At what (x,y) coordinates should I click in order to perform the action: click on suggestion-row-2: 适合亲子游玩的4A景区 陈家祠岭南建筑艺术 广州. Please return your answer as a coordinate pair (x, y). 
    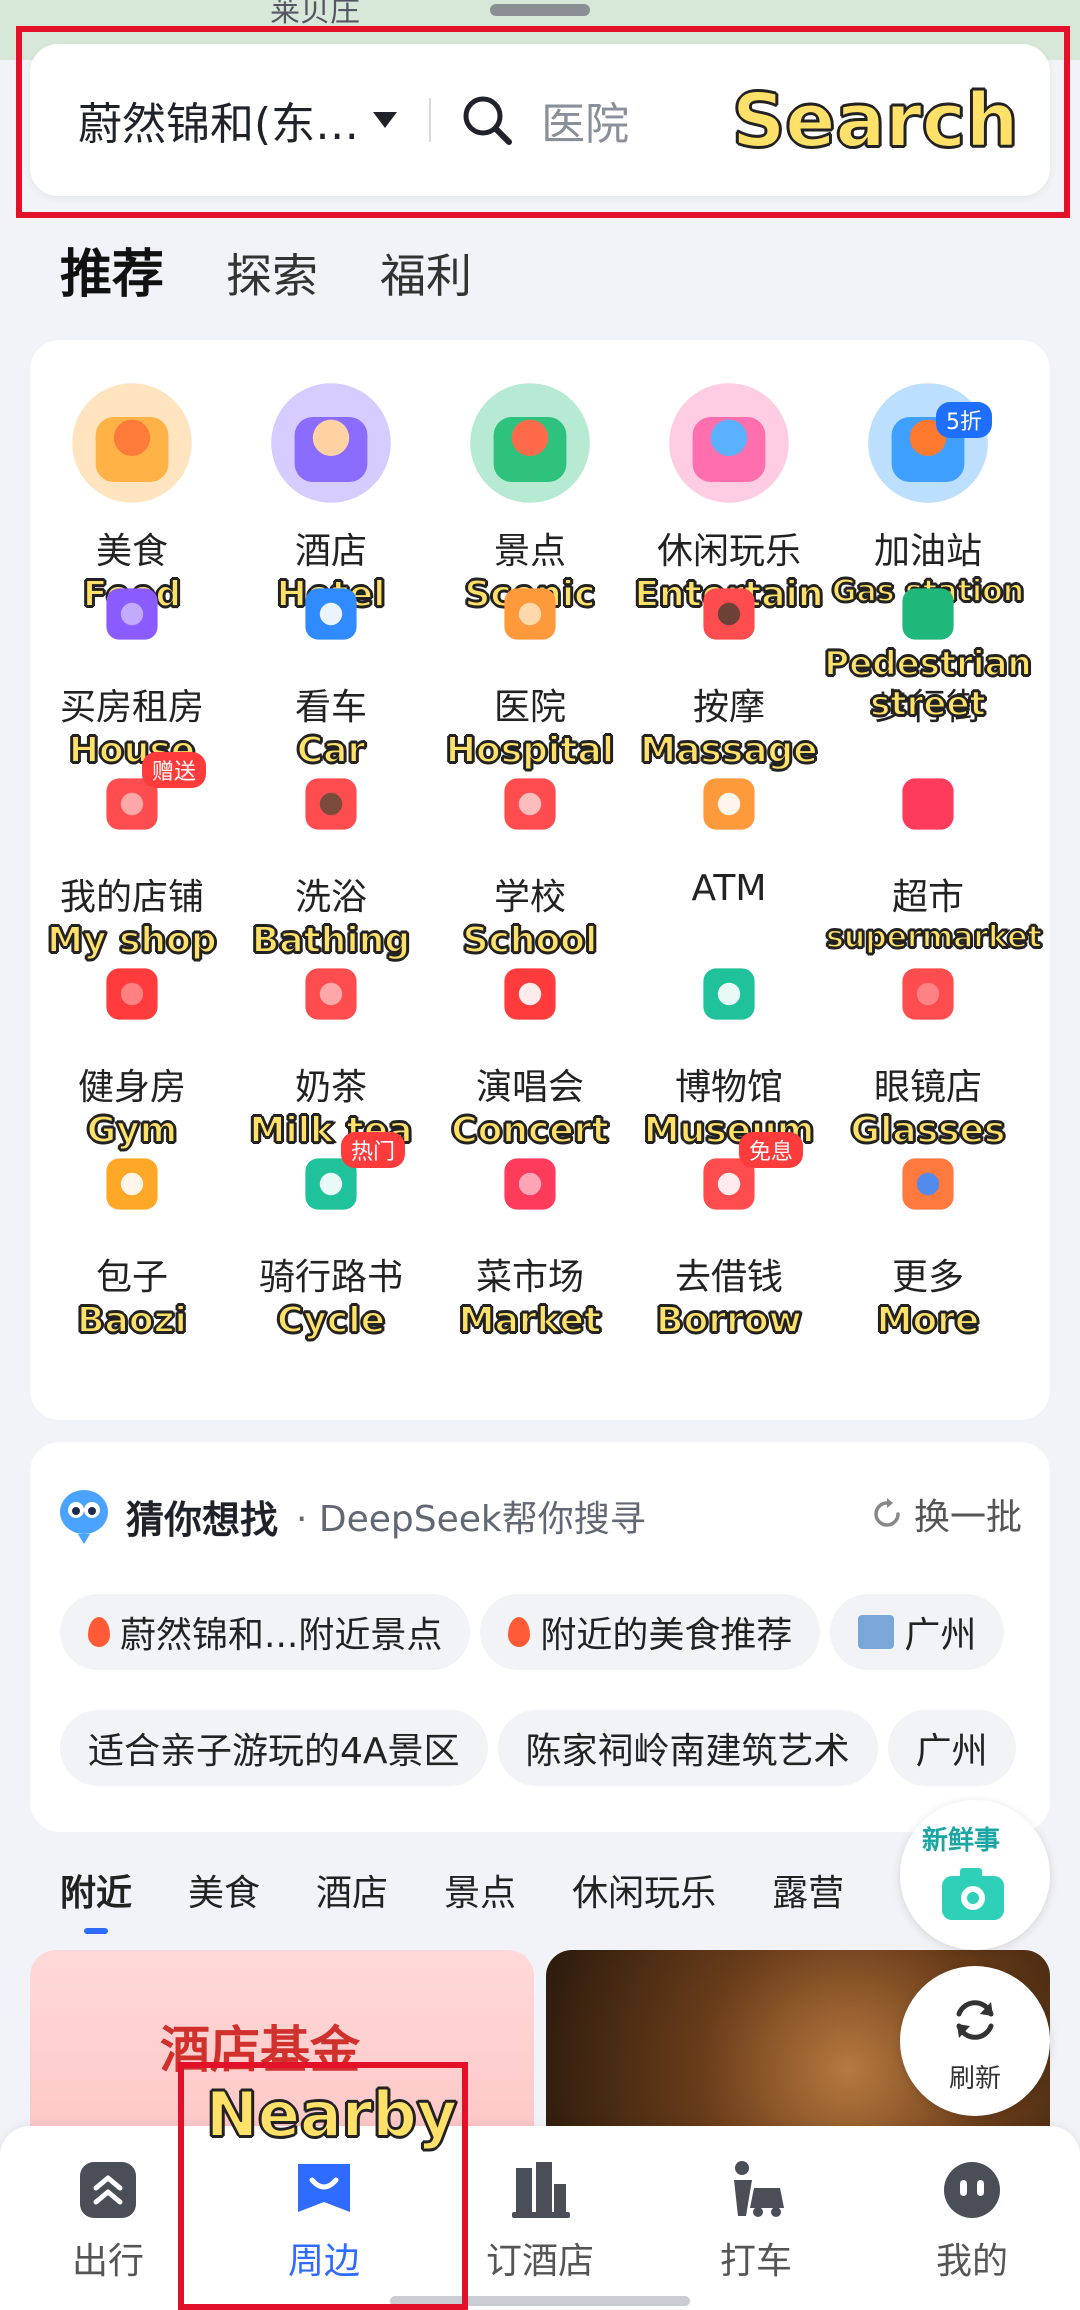
    Looking at the image, I should click on (538, 1748).